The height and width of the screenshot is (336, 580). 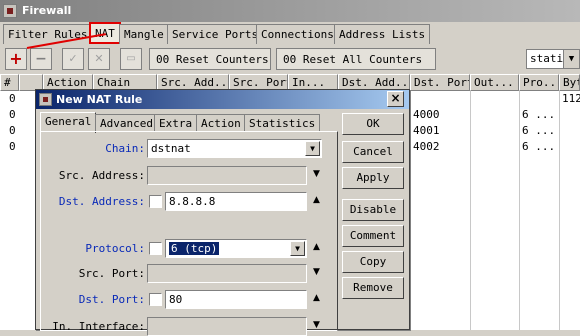 I want to click on tab-extra: Extra, so click(x=176, y=123).